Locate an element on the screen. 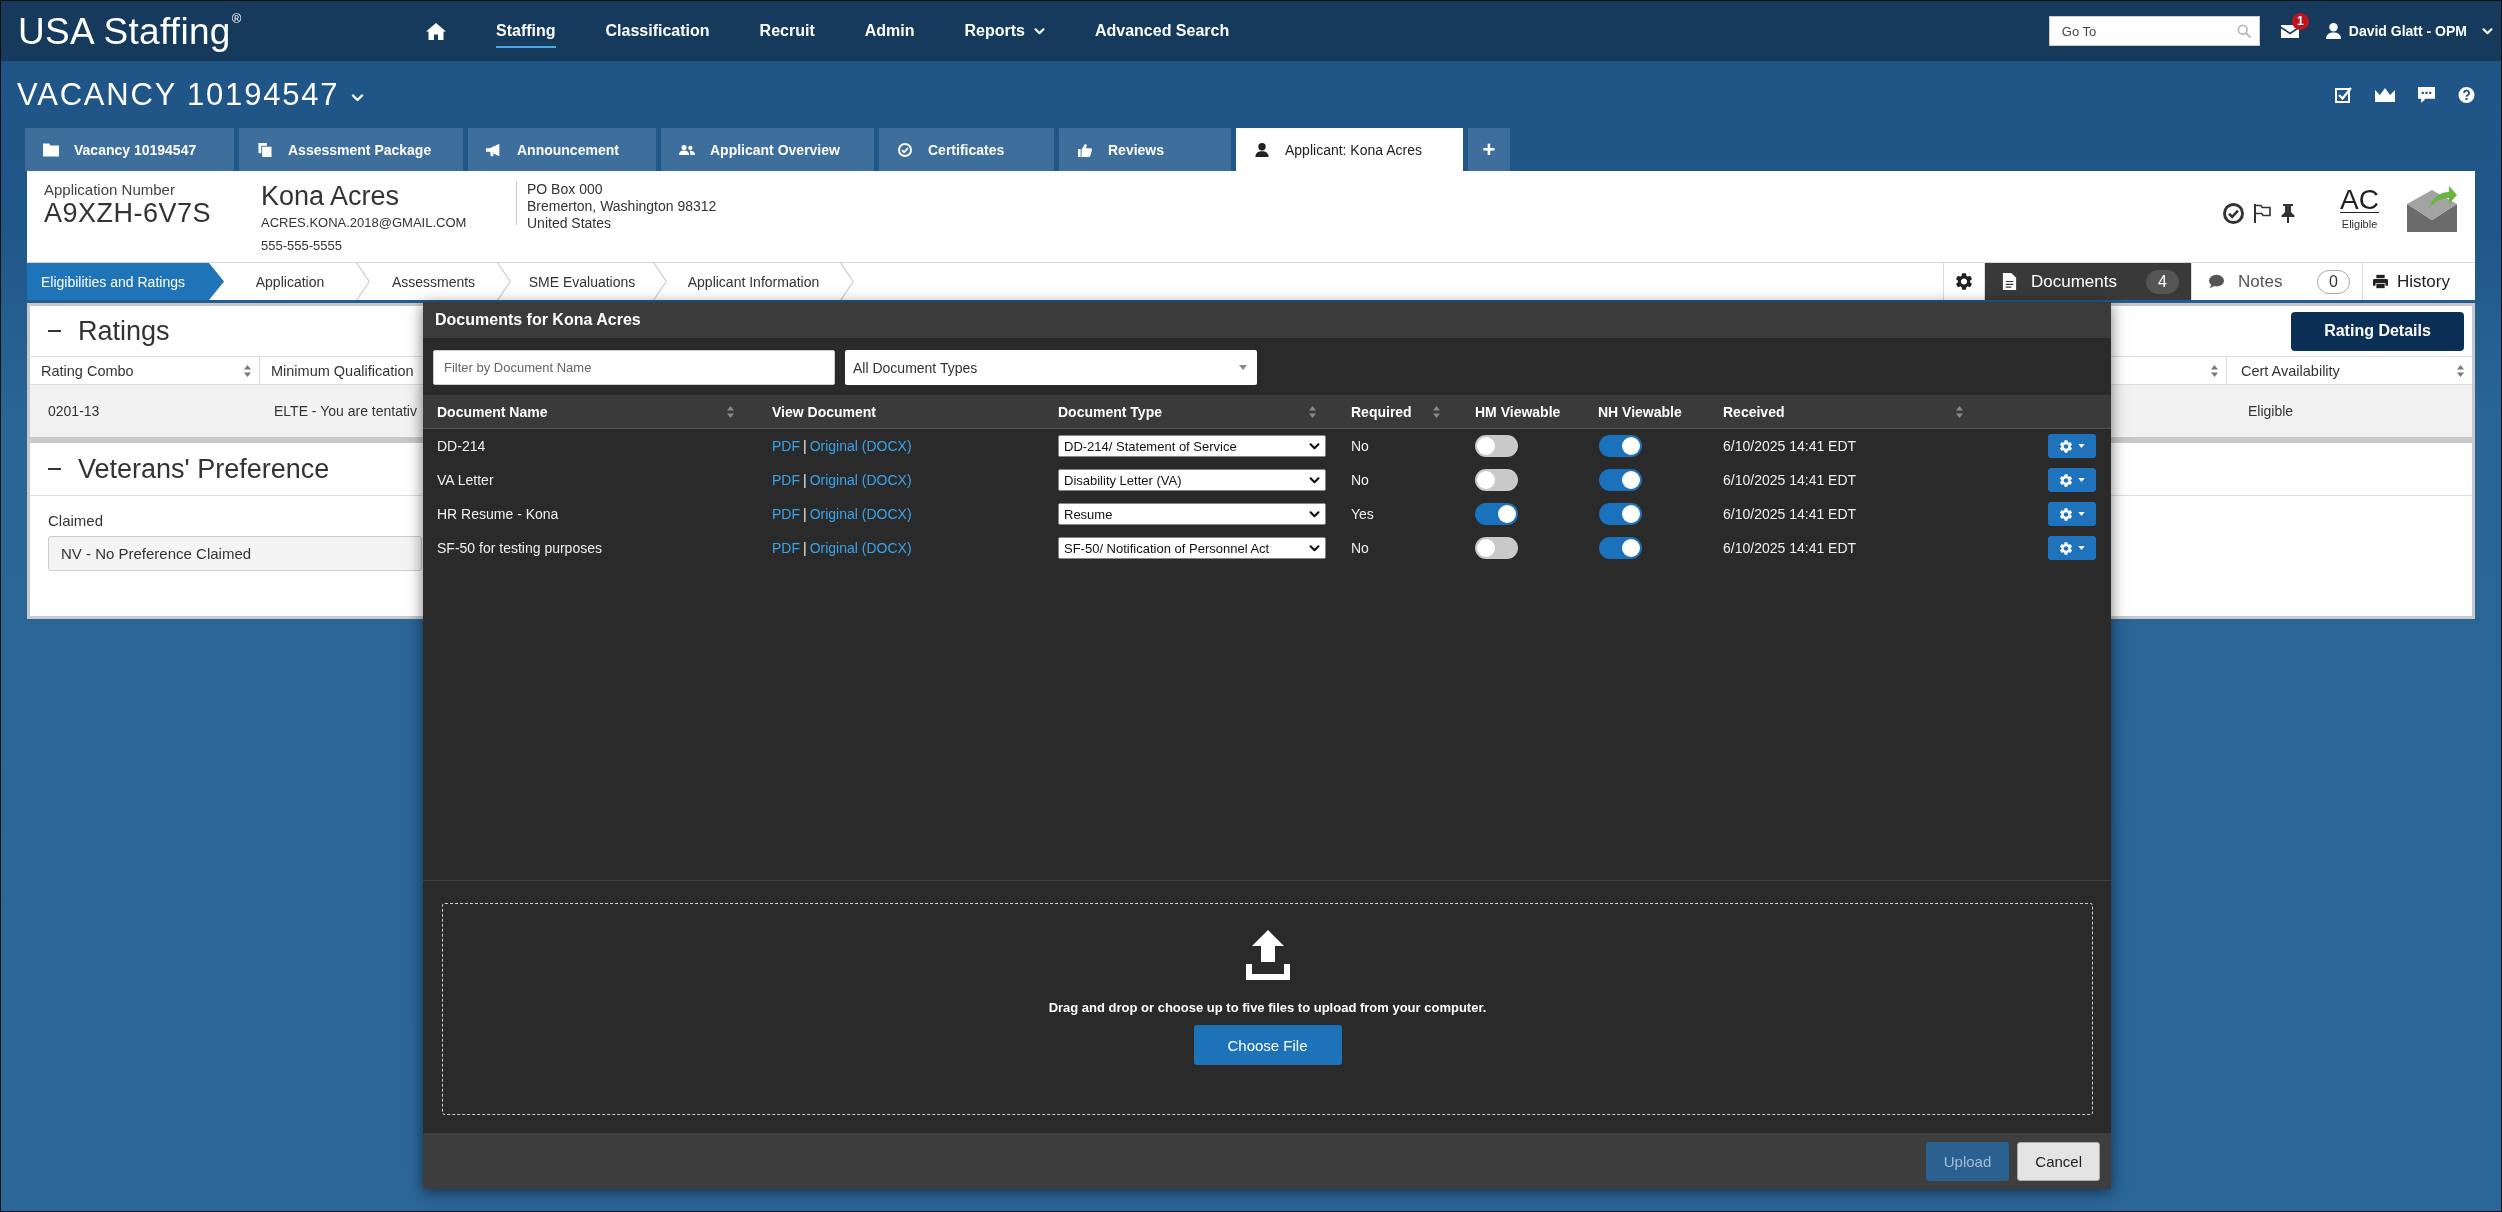 The width and height of the screenshot is (2502, 1212). step-tab: Eligibilities and Ratings is located at coordinates (125, 281).